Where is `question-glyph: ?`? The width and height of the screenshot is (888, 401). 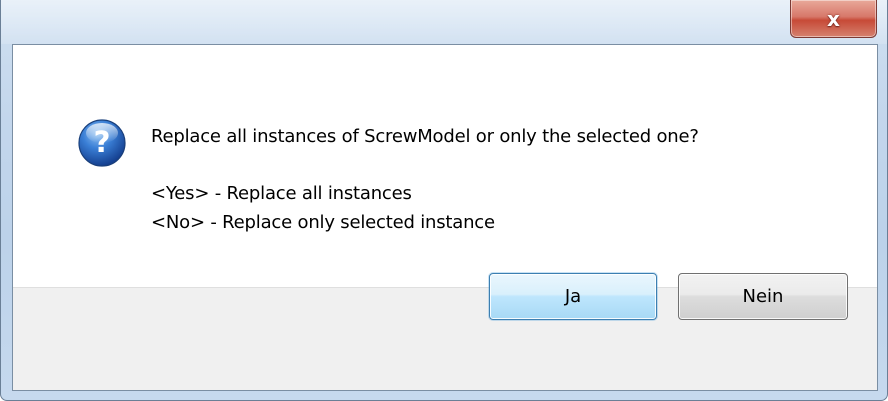 question-glyph: ? is located at coordinates (102, 142).